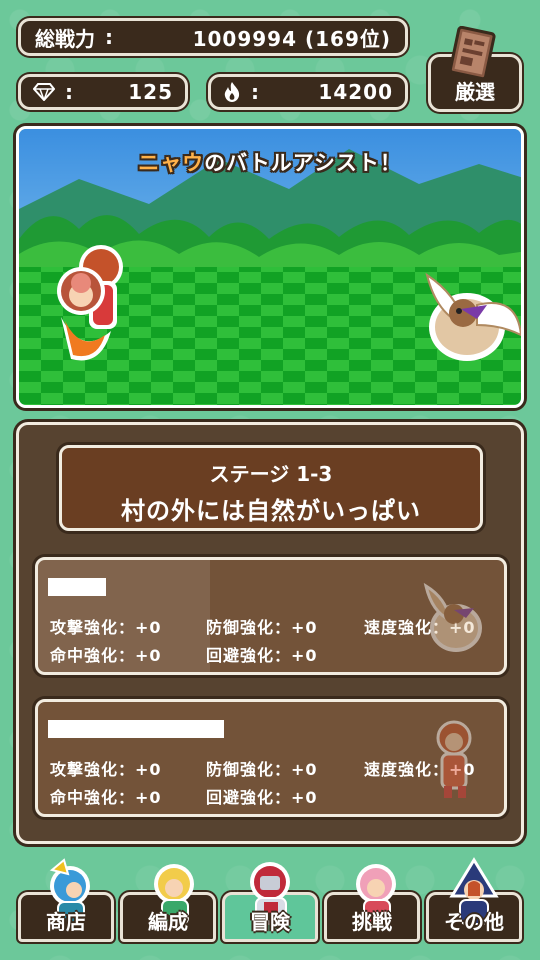 Image resolution: width=540 pixels, height=960 pixels. I want to click on total-power-label: 総戦力, so click(65, 38).